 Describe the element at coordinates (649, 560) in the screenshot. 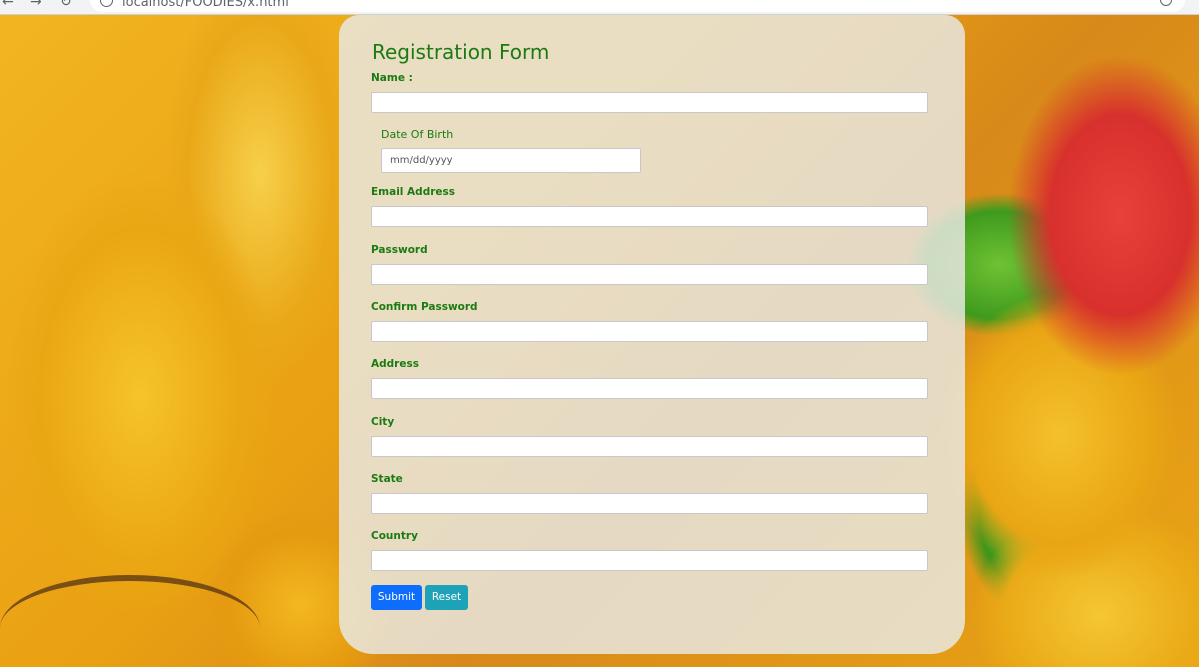

I see `country-input` at that location.